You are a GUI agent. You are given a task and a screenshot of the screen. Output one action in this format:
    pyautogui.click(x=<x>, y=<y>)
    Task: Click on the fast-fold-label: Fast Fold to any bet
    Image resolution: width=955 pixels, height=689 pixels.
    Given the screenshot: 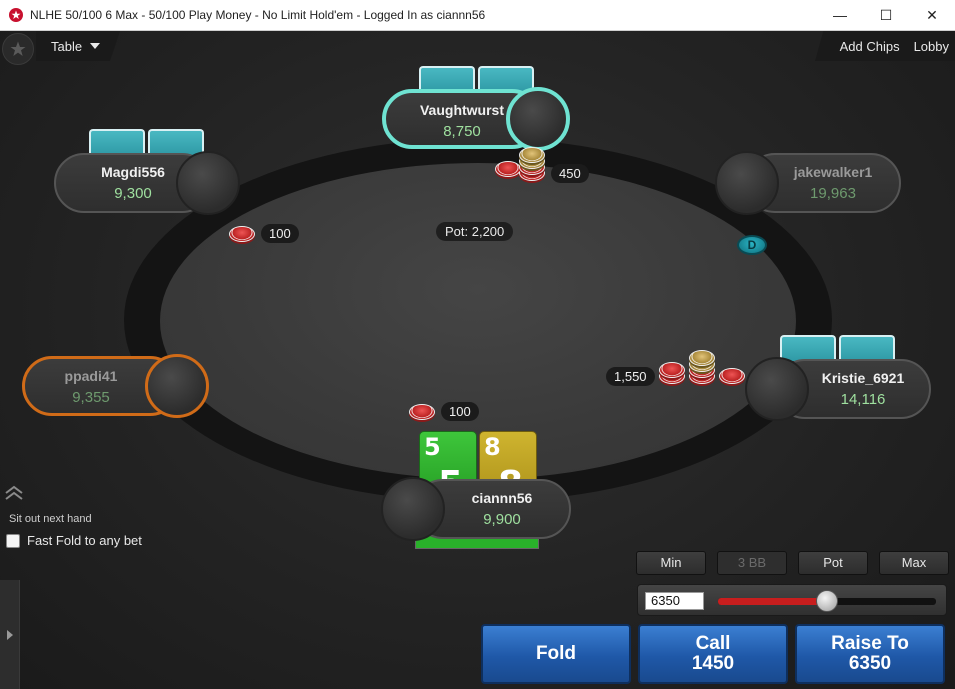 What is the action you would take?
    pyautogui.click(x=84, y=540)
    